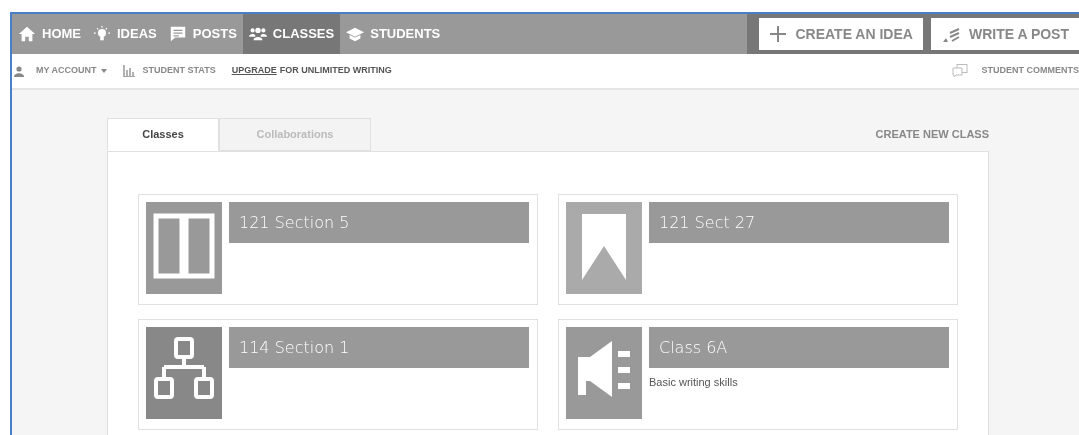 The image size is (1079, 435). What do you see at coordinates (379, 347) in the screenshot?
I see `class-title: 114 Section 1` at bounding box center [379, 347].